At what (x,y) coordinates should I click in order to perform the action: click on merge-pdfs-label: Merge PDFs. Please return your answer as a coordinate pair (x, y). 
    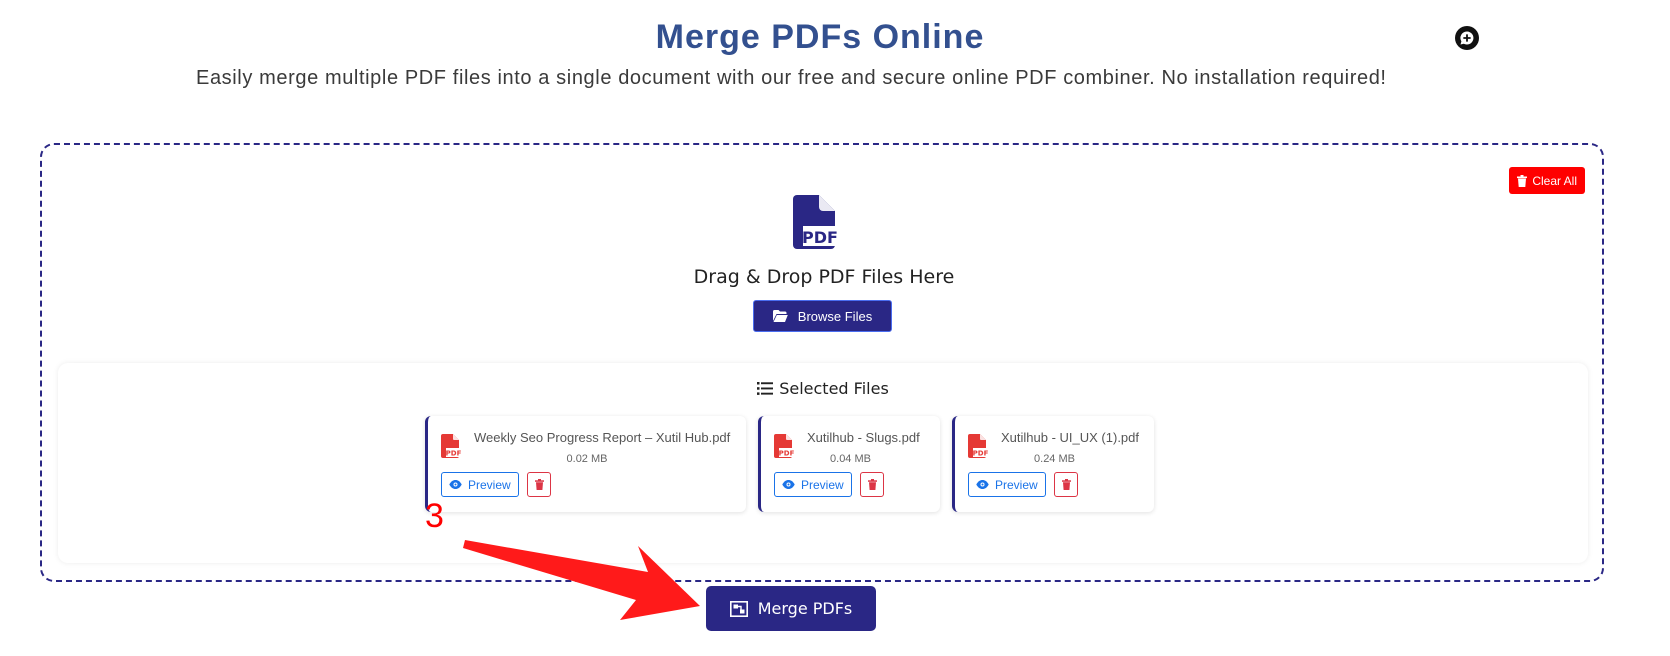
    Looking at the image, I should click on (805, 608).